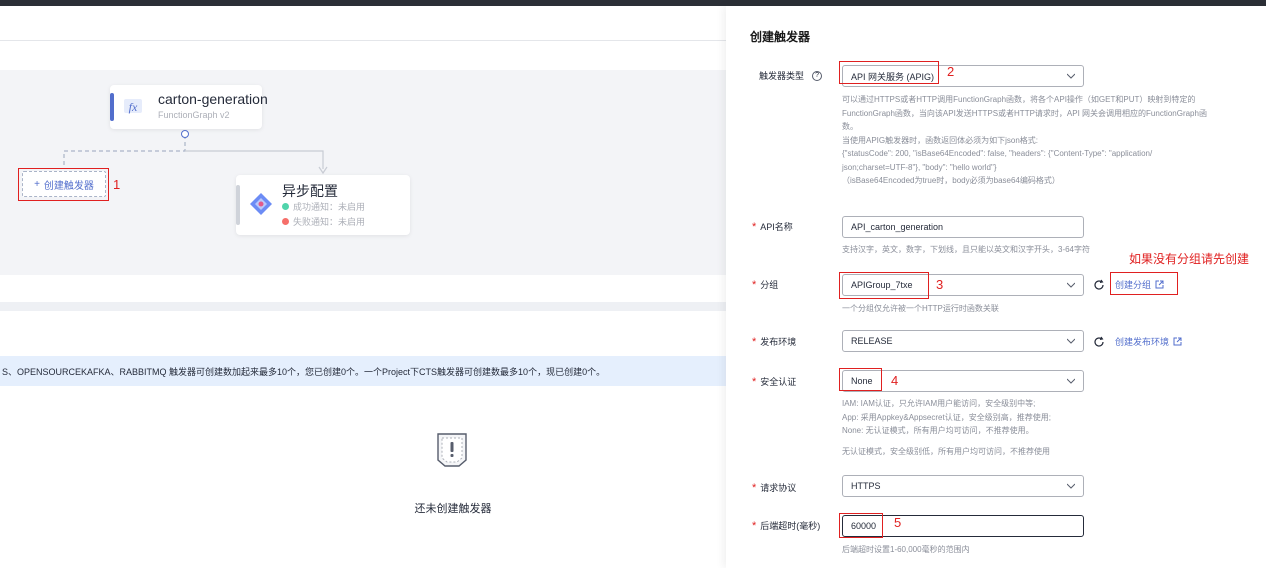  What do you see at coordinates (963, 341) in the screenshot?
I see `environment-select: RELEASE` at bounding box center [963, 341].